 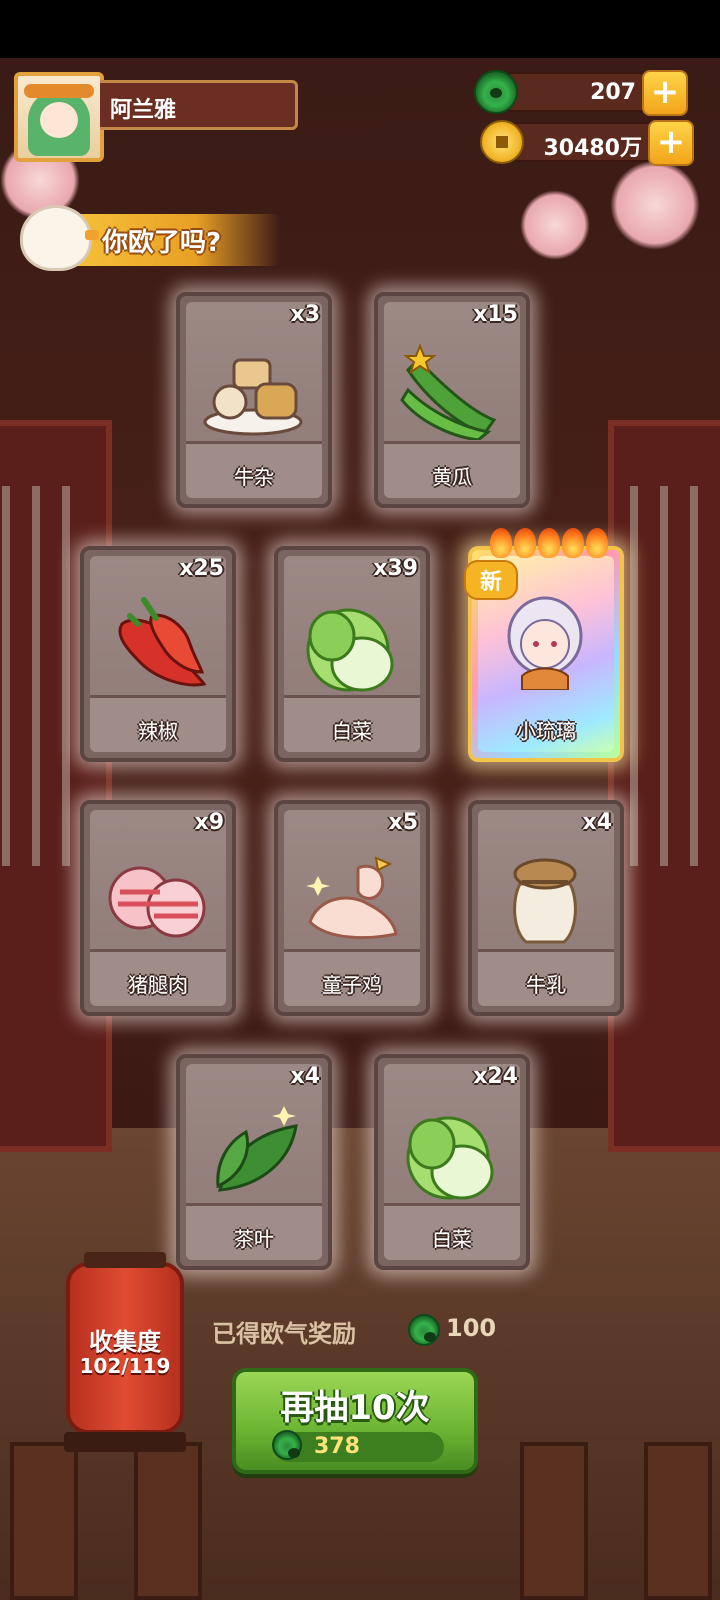 What do you see at coordinates (671, 143) in the screenshot?
I see `add-coin-button: +` at bounding box center [671, 143].